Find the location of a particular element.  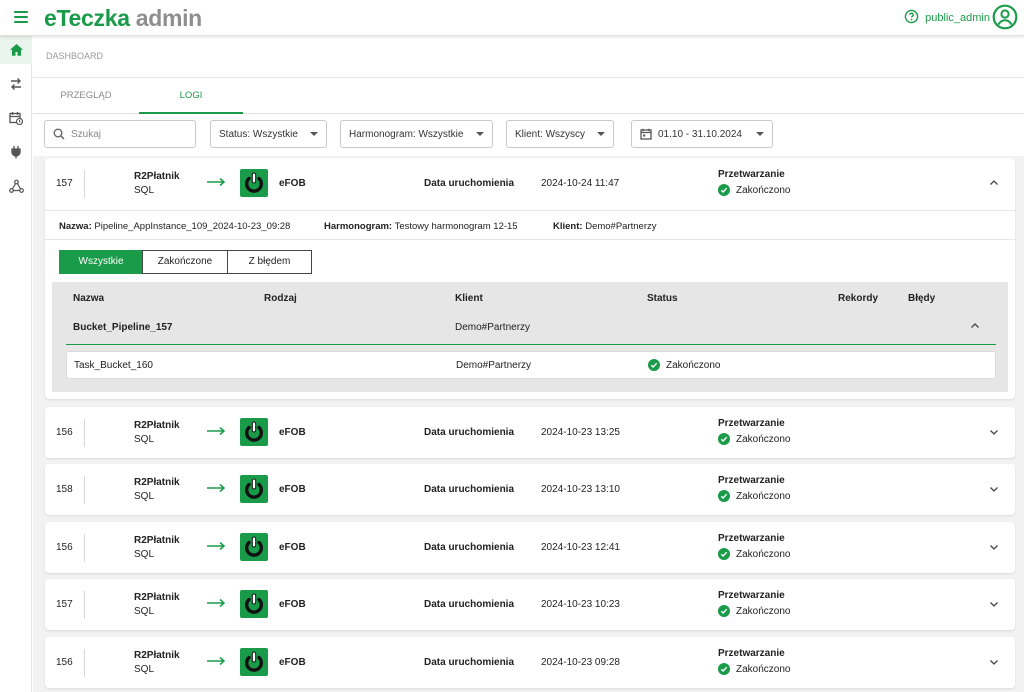

user-menu: public_admin is located at coordinates (961, 18).